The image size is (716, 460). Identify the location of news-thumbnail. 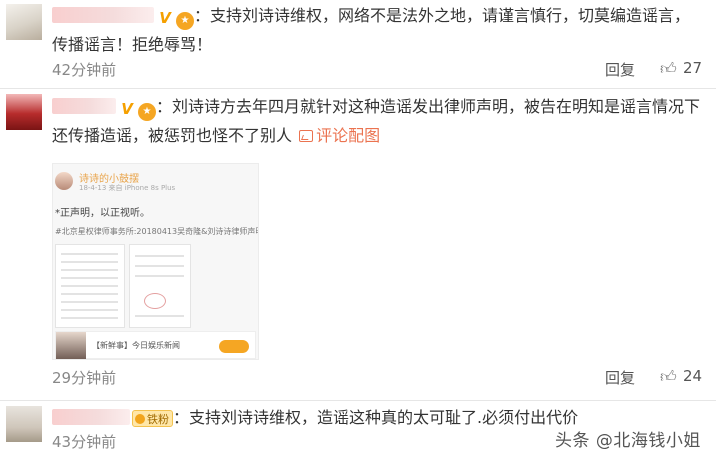
(71, 345).